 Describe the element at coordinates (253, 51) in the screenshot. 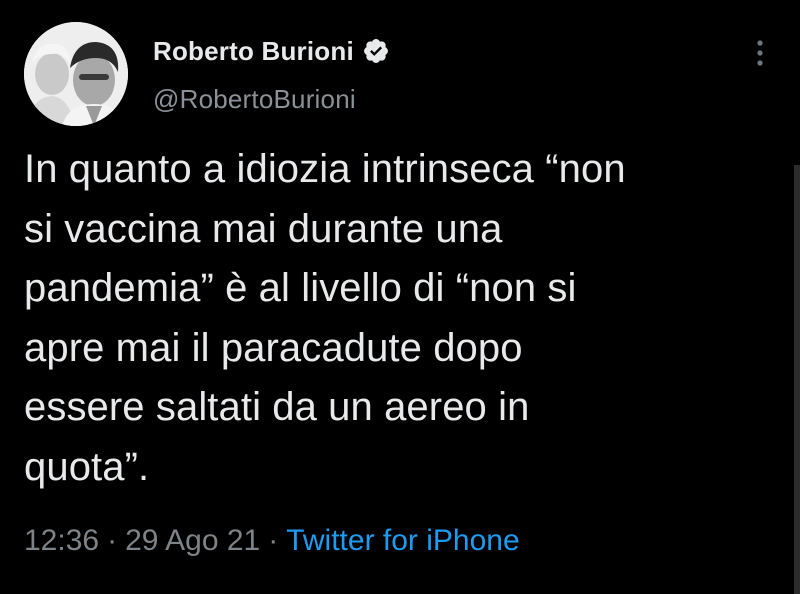

I see `author-display-name: Roberto Burioni` at that location.